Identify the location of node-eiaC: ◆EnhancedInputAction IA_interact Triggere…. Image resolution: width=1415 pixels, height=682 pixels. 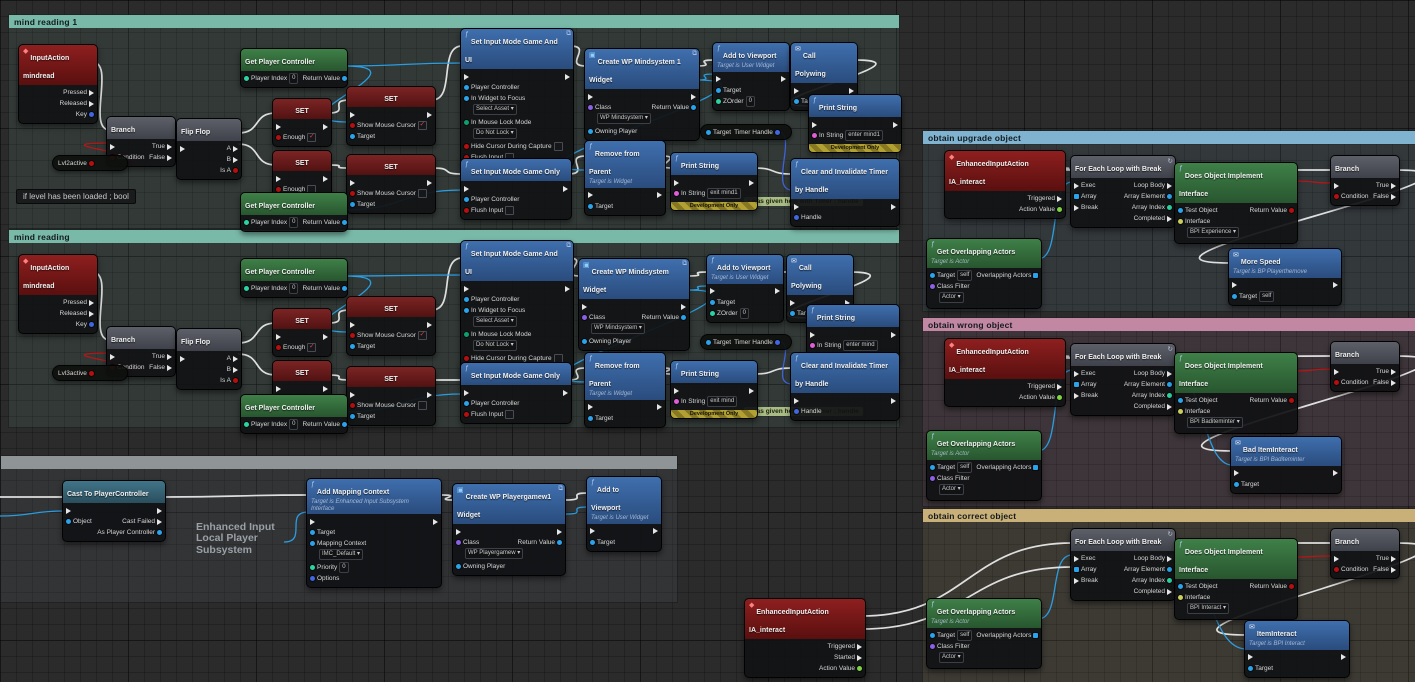
(805, 638).